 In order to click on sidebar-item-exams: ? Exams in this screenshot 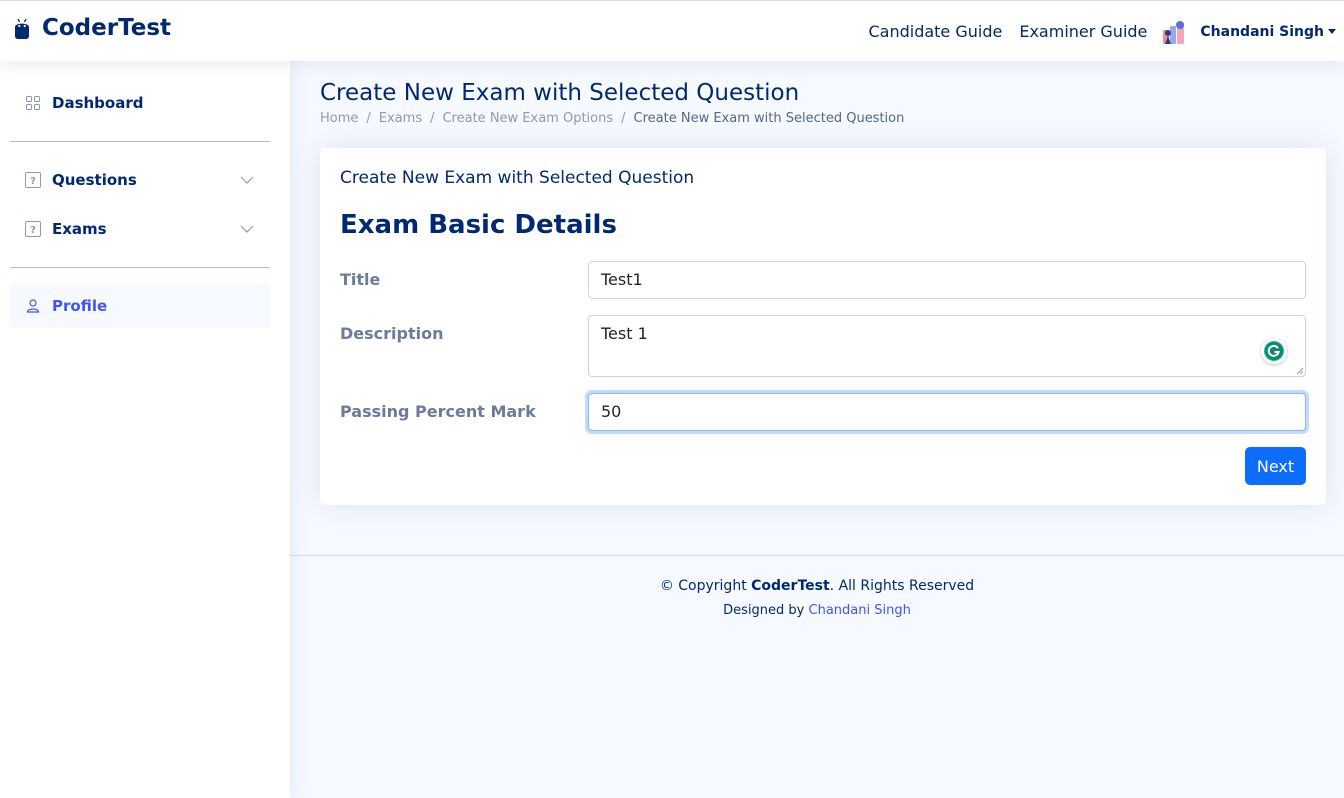, I will do `click(140, 229)`.